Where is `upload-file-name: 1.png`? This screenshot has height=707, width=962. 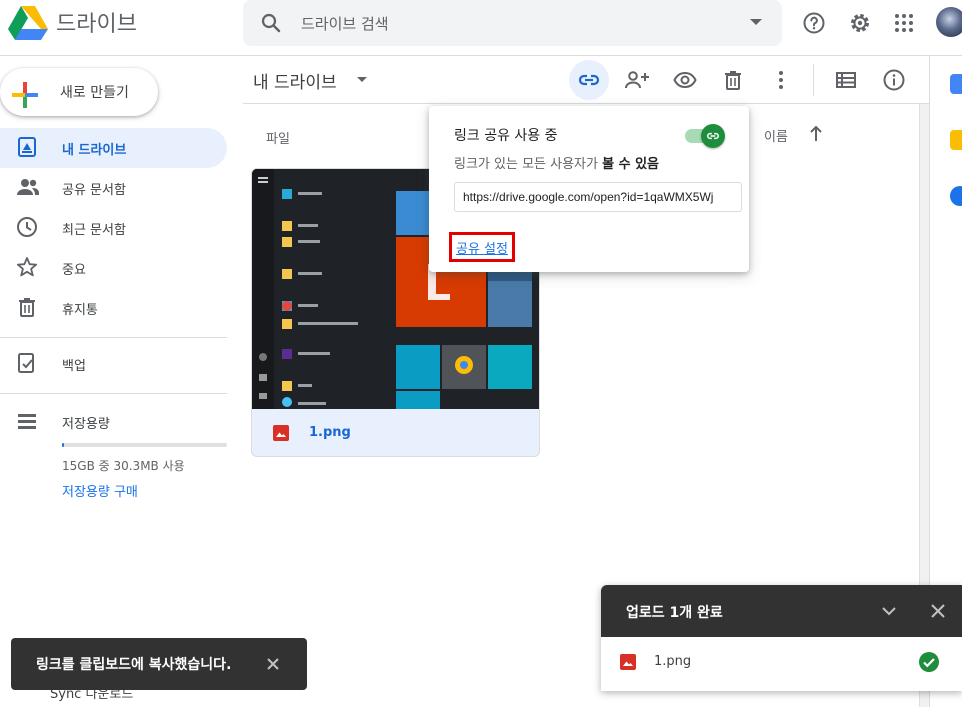
upload-file-name: 1.png is located at coordinates (672, 661).